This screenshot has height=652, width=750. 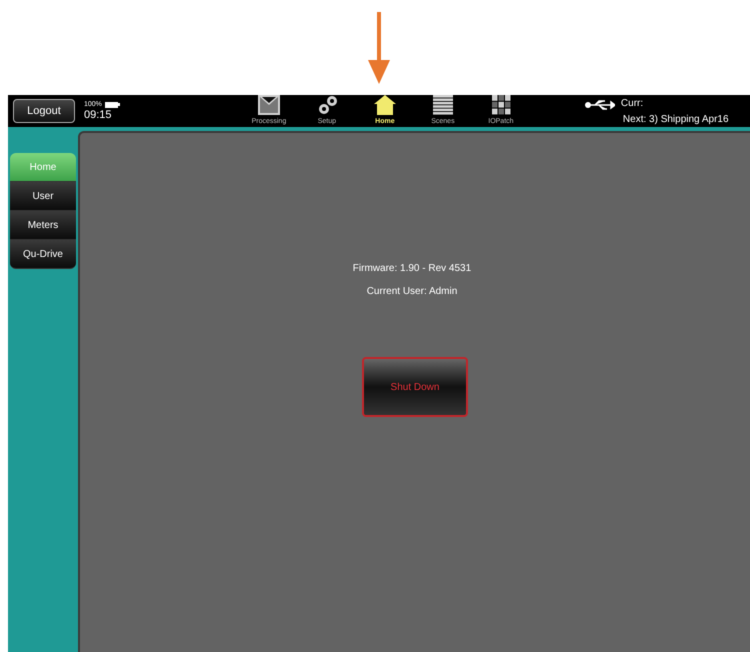 I want to click on current-user-text: Current User: Admin, so click(x=412, y=292).